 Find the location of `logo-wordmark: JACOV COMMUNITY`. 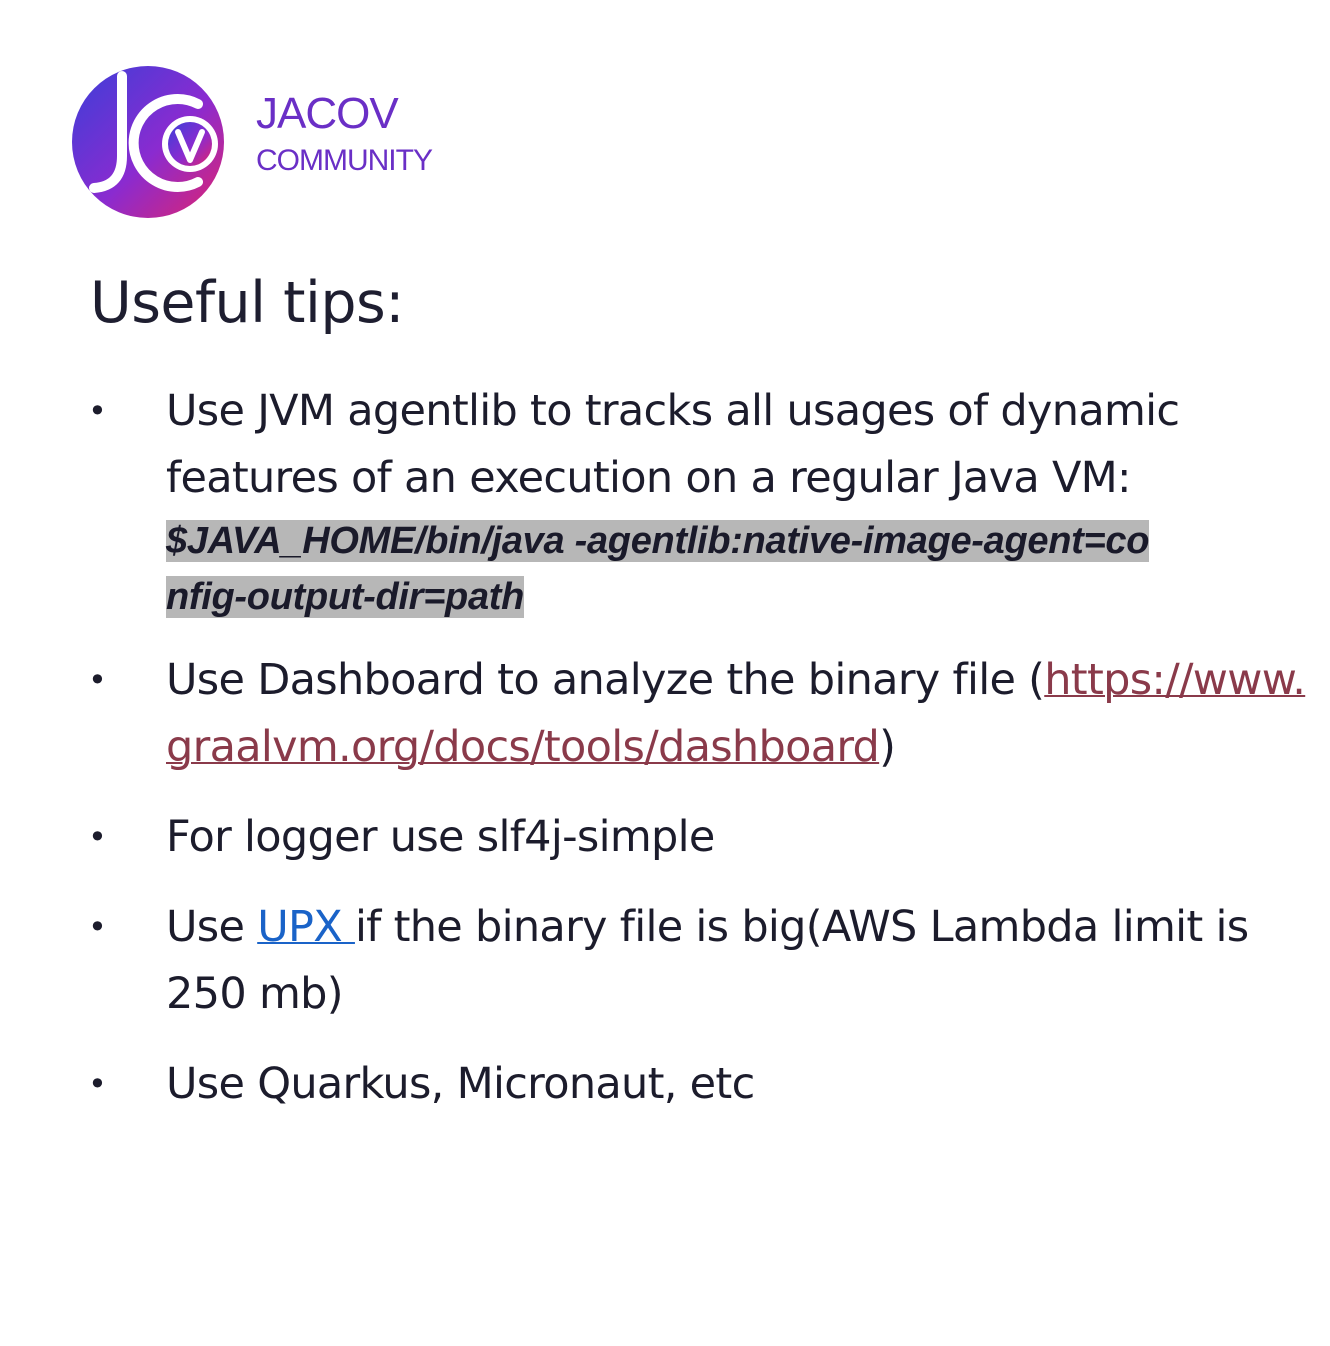

logo-wordmark: JACOV COMMUNITY is located at coordinates (344, 133).